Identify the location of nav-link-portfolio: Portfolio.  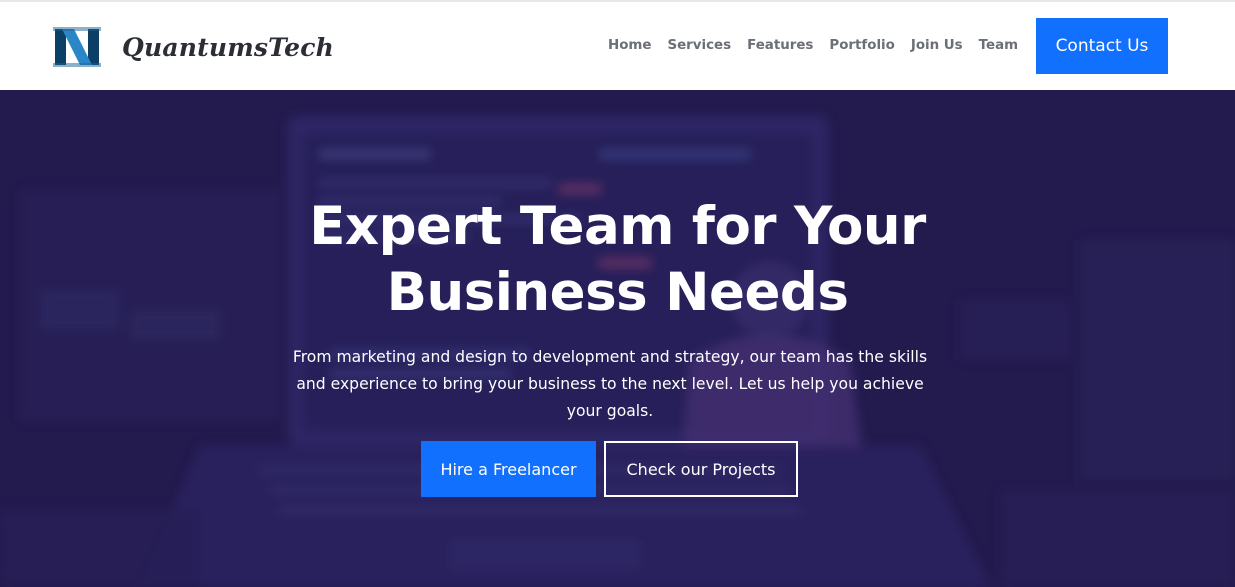
(861, 46).